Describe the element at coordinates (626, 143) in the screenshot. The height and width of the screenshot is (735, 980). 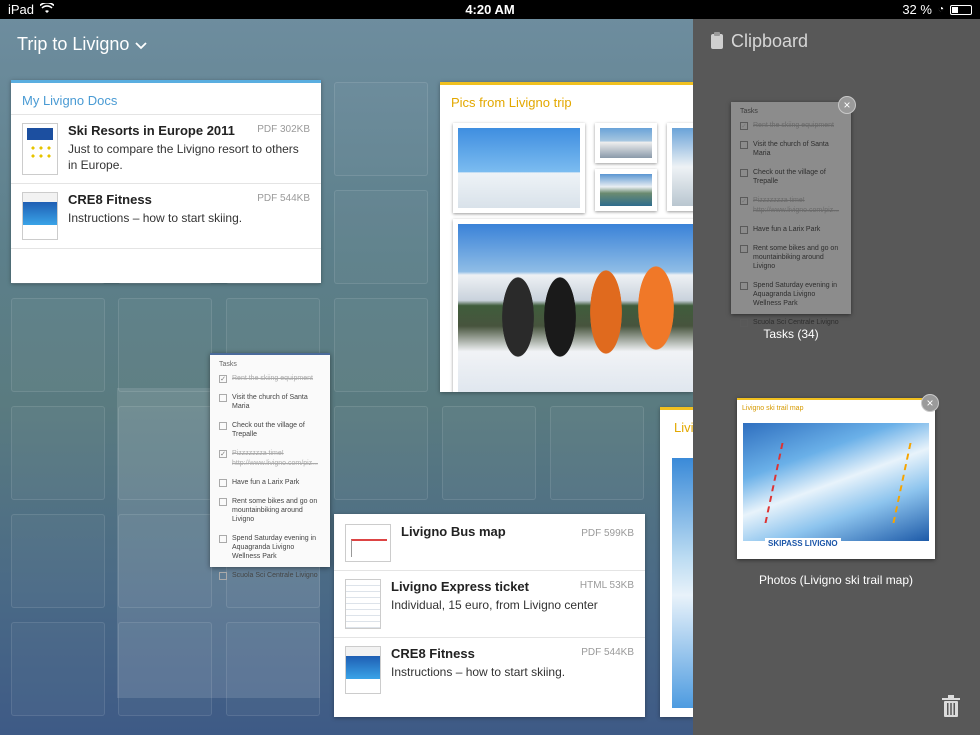
I see `photo-mountains` at that location.